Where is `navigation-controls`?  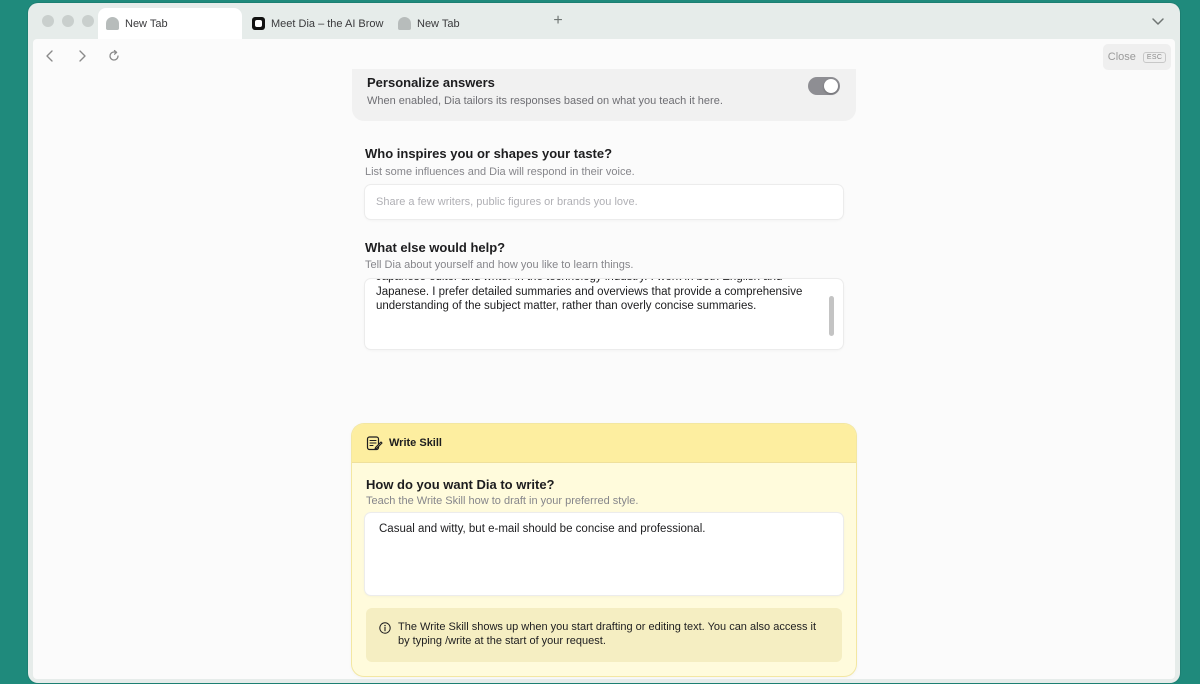
navigation-controls is located at coordinates (82, 56).